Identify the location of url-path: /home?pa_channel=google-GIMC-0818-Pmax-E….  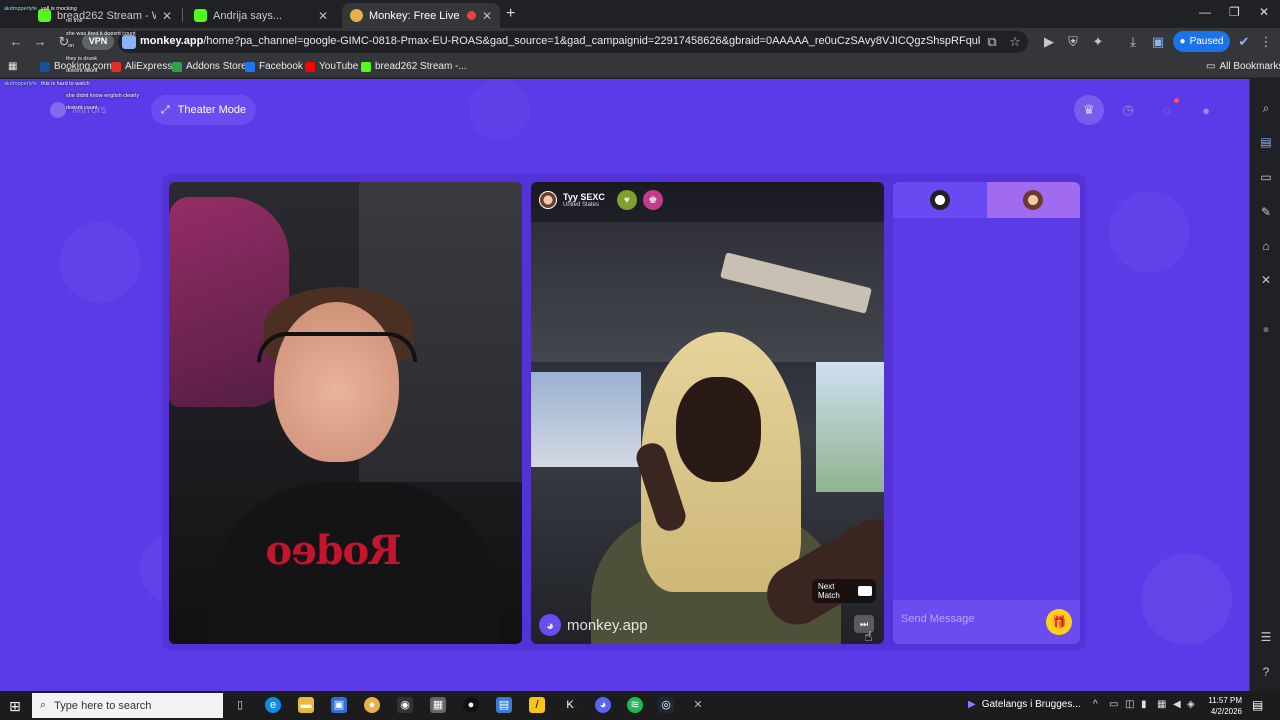
(591, 41).